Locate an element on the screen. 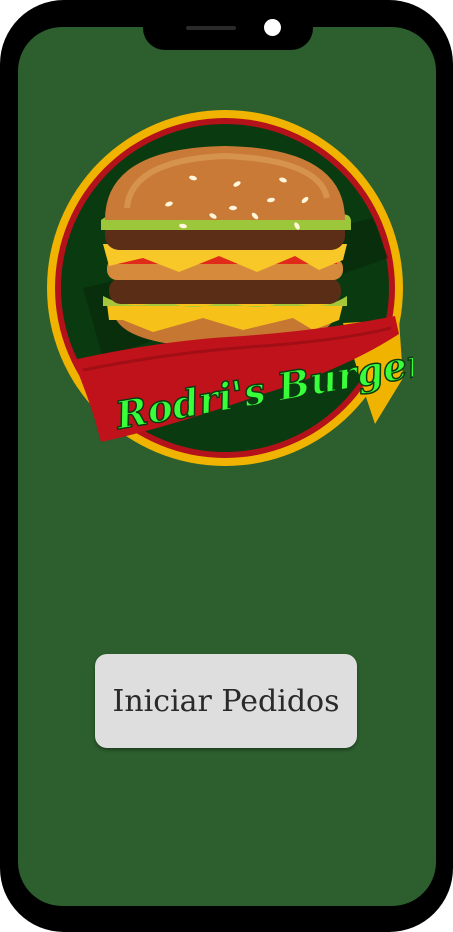  burger-icon is located at coordinates (226, 247).